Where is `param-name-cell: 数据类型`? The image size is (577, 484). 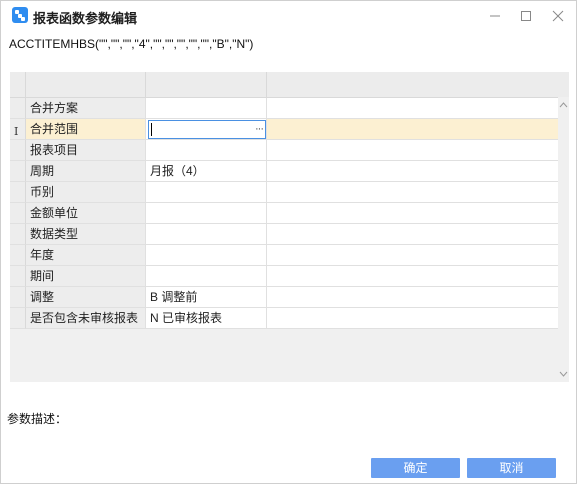
param-name-cell: 数据类型 is located at coordinates (86, 234).